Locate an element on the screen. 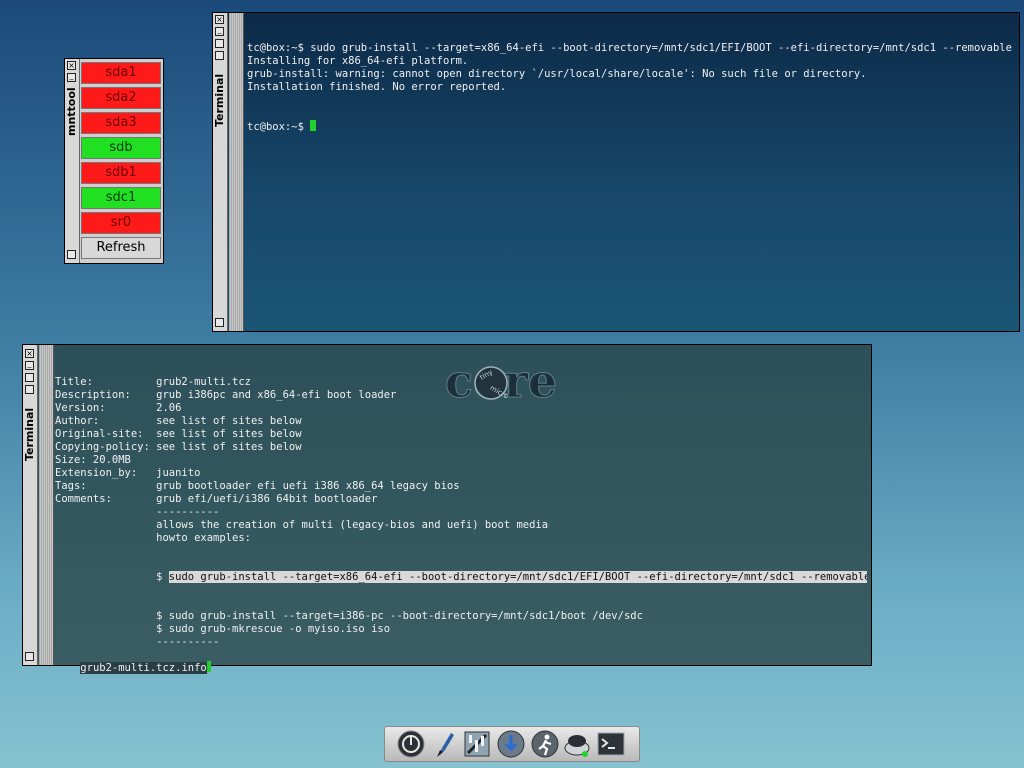 This screenshot has height=768, width=1024. status-line: grub2-multi.tcz.info is located at coordinates (133, 668).